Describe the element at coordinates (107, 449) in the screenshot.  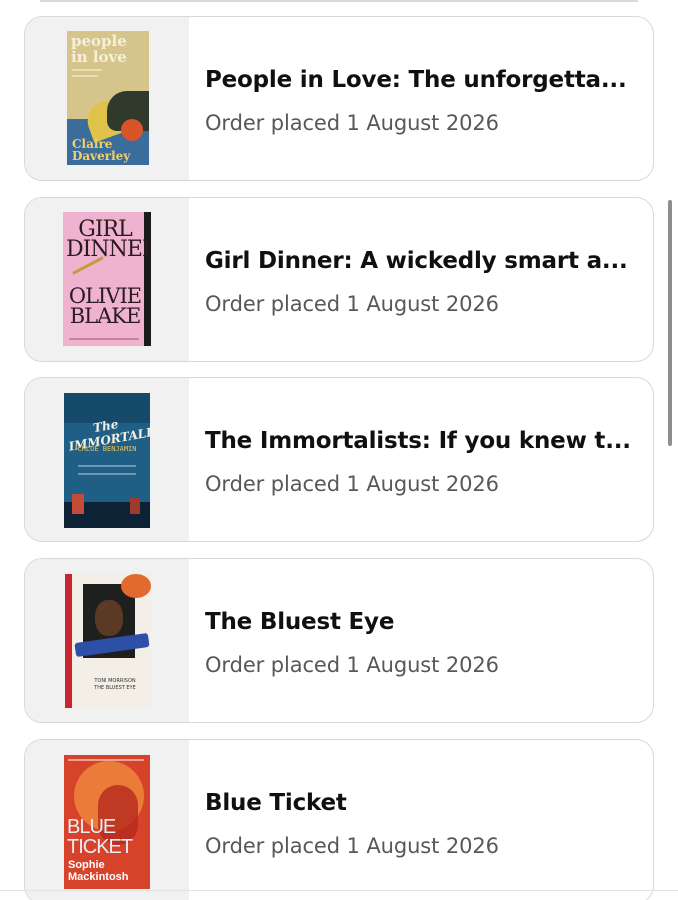
I see `cover-author: CHLOE BENJAMIN` at that location.